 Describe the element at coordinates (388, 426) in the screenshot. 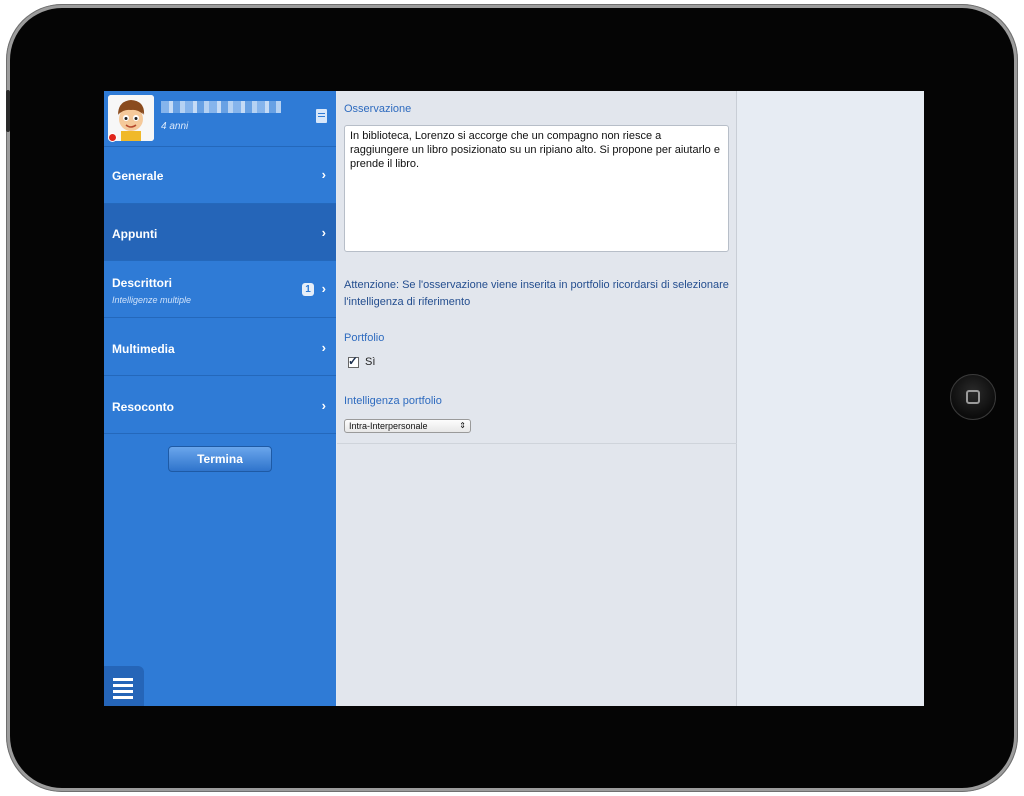

I see `intelligence-selected-value: Intra-Interpersonale` at that location.